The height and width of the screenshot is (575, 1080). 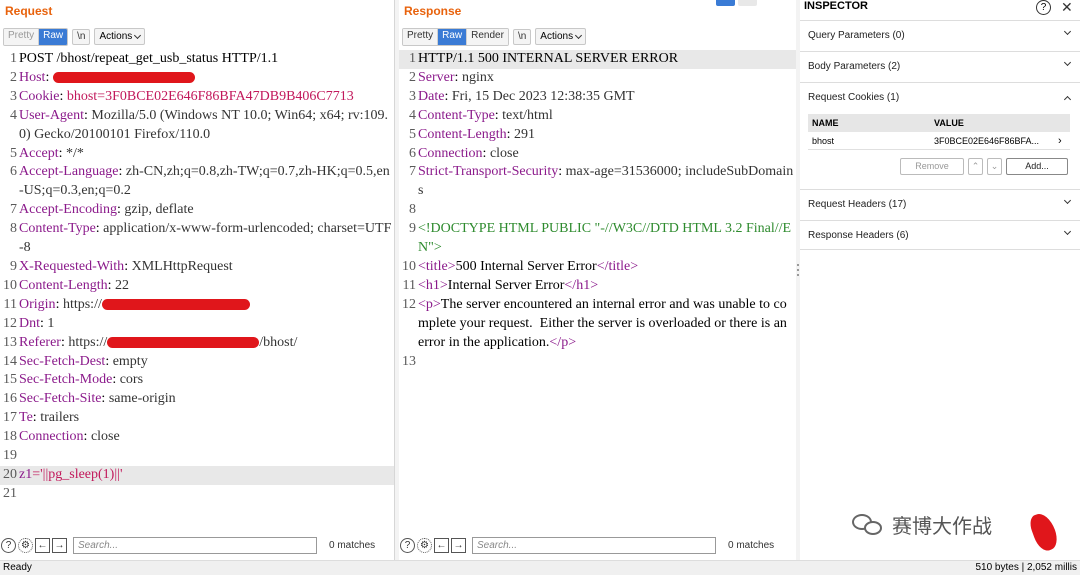 What do you see at coordinates (940, 35) in the screenshot?
I see `section-query-parameters: Query Parameters (0)` at bounding box center [940, 35].